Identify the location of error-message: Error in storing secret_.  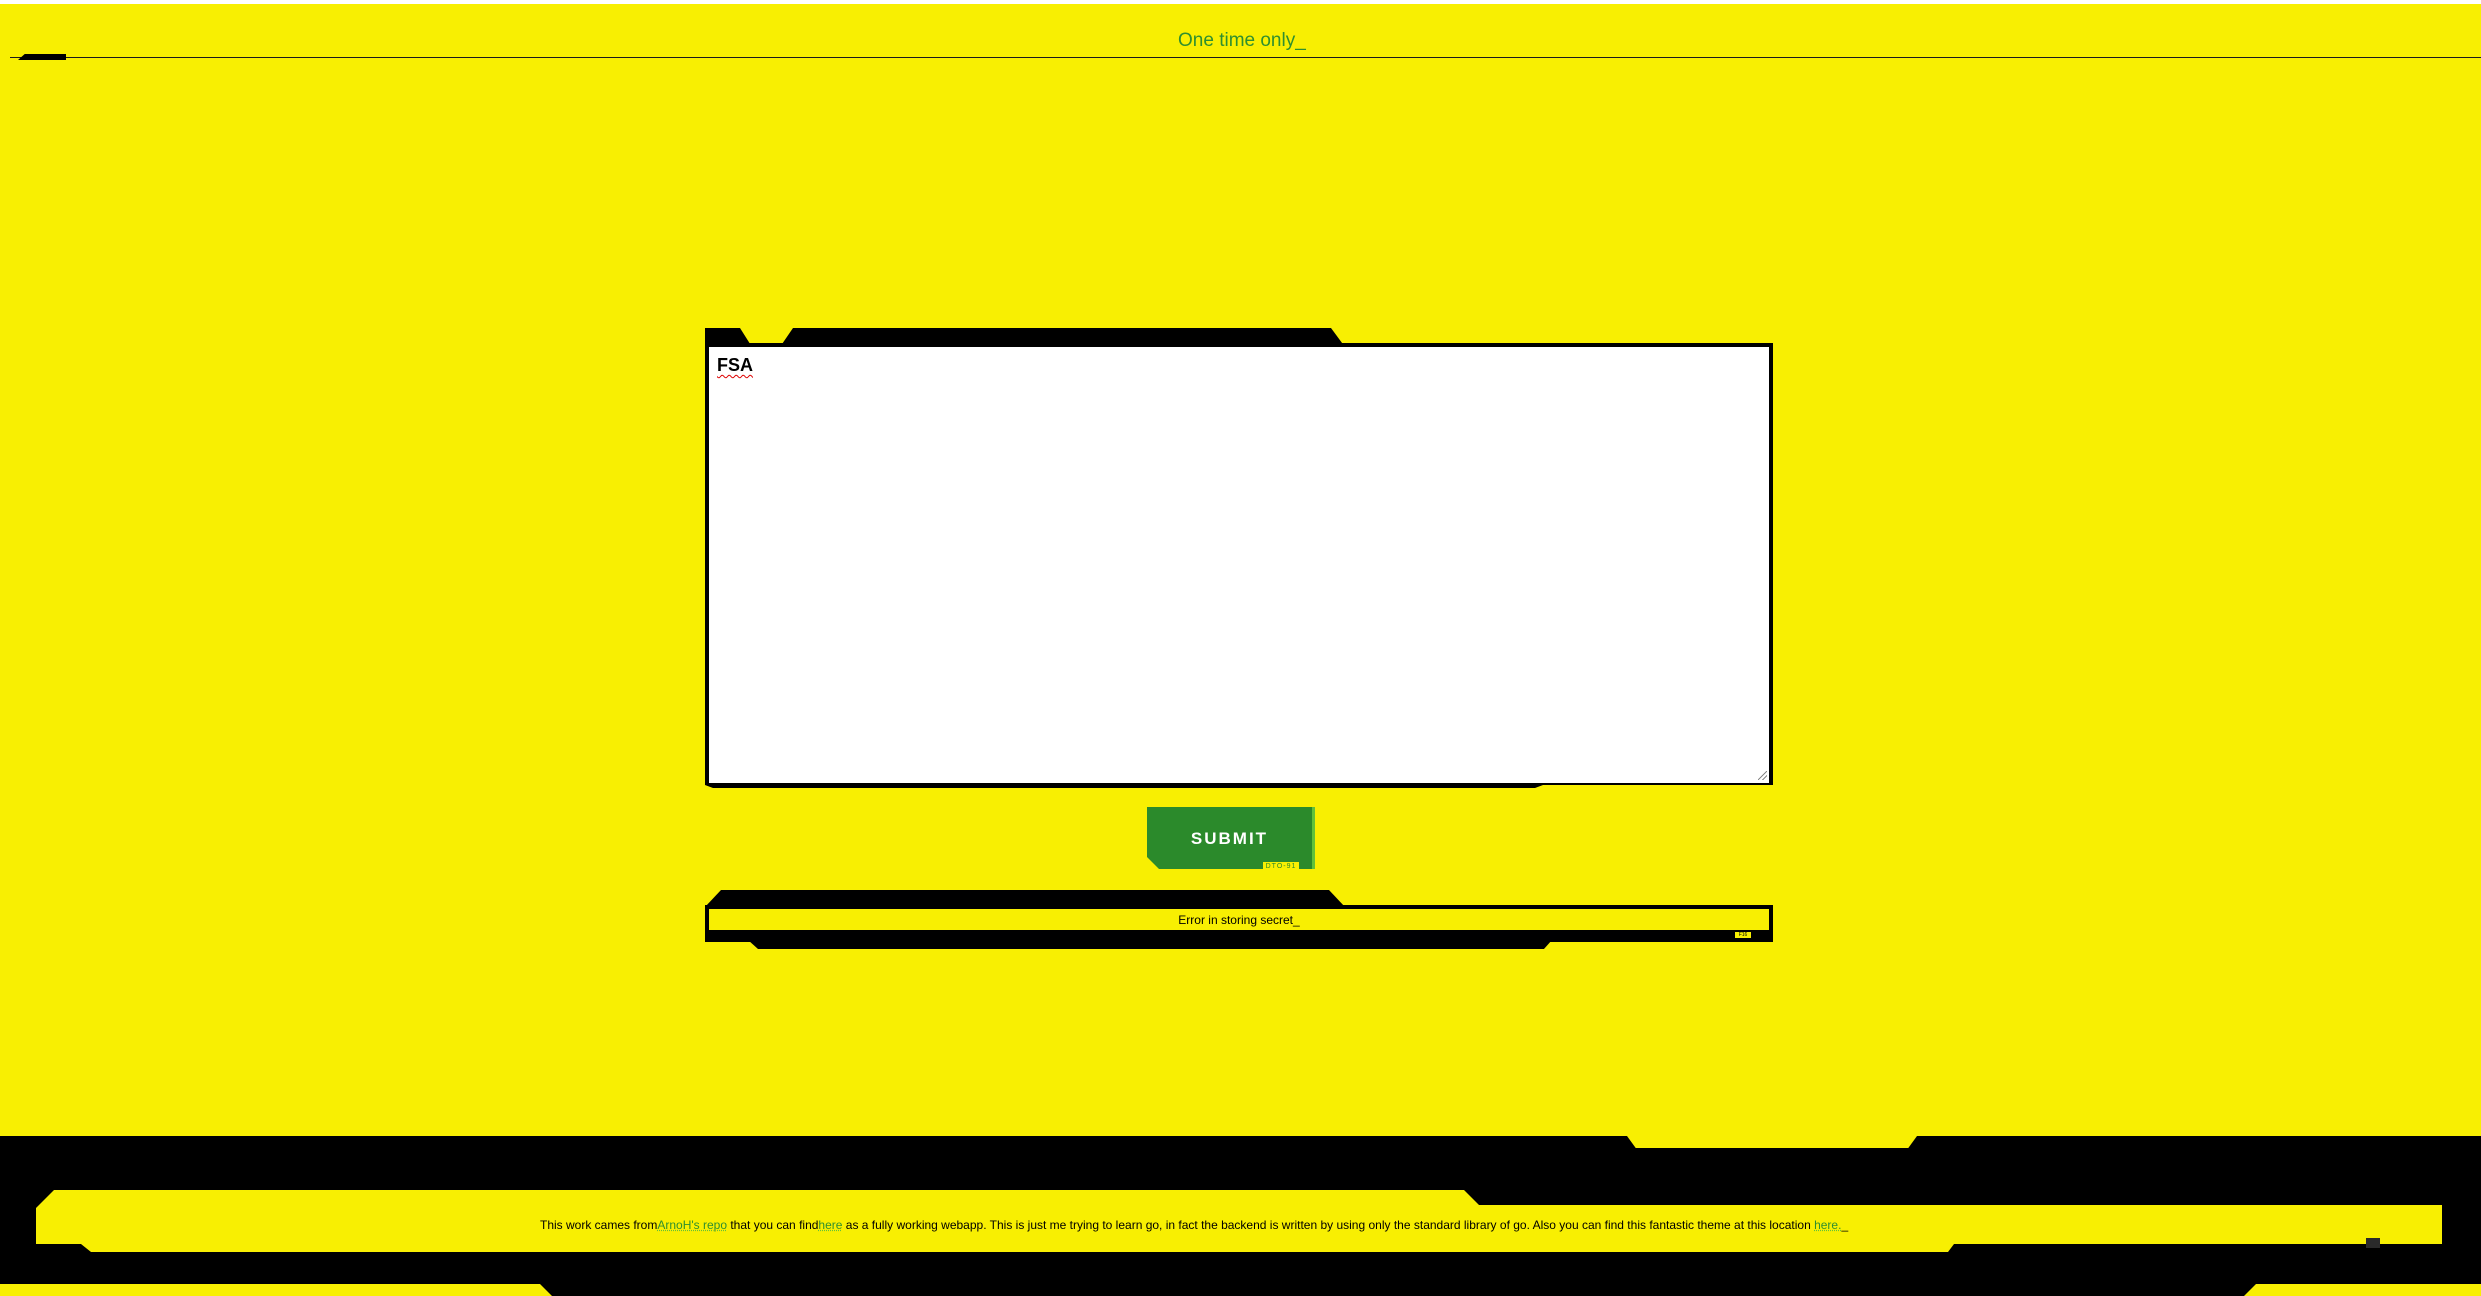
(1239, 920).